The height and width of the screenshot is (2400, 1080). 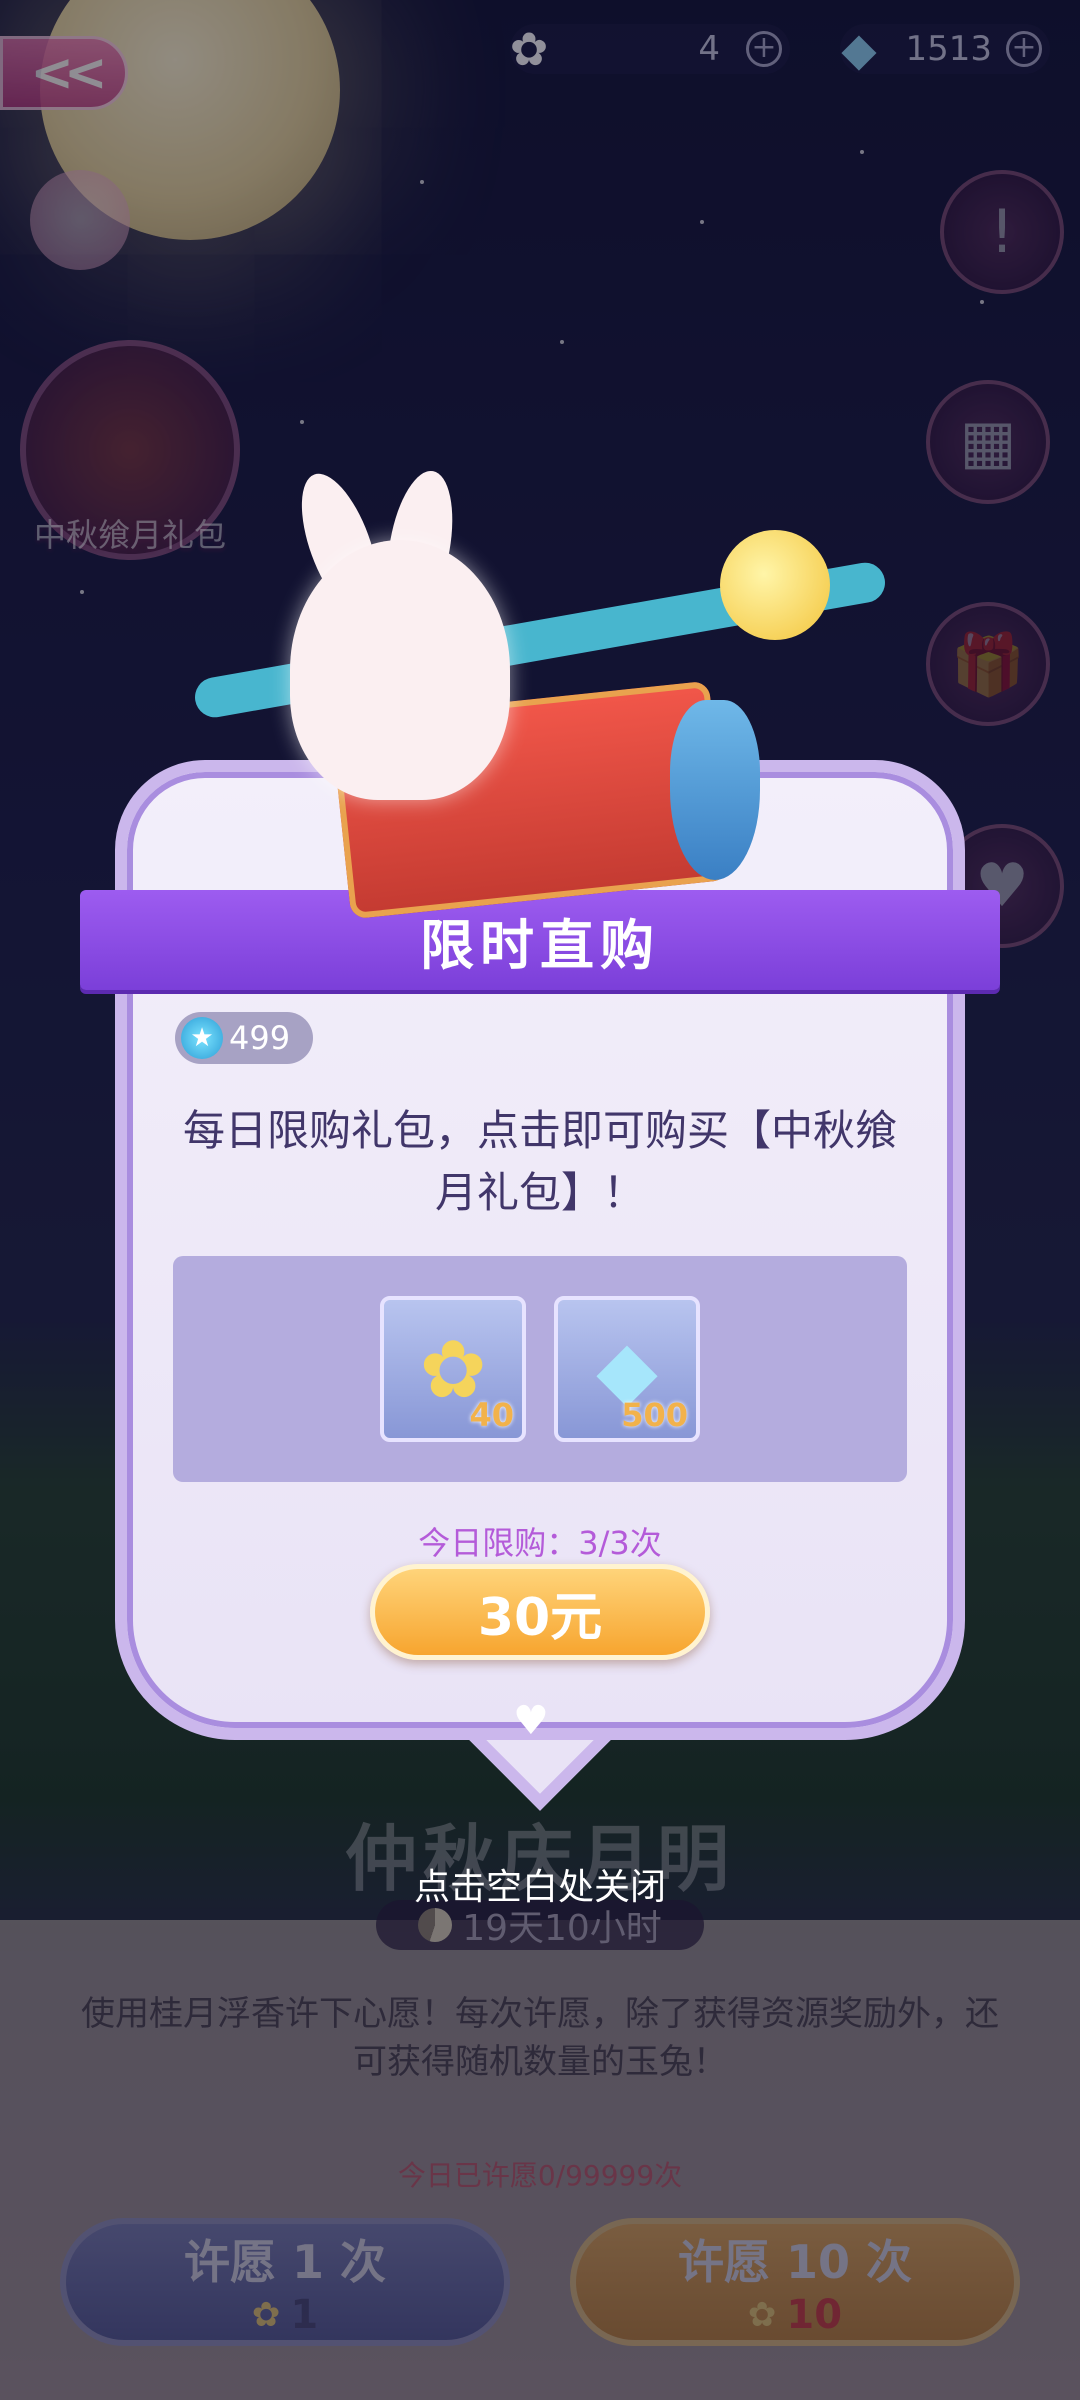 I want to click on star-icon: ★, so click(x=202, y=1038).